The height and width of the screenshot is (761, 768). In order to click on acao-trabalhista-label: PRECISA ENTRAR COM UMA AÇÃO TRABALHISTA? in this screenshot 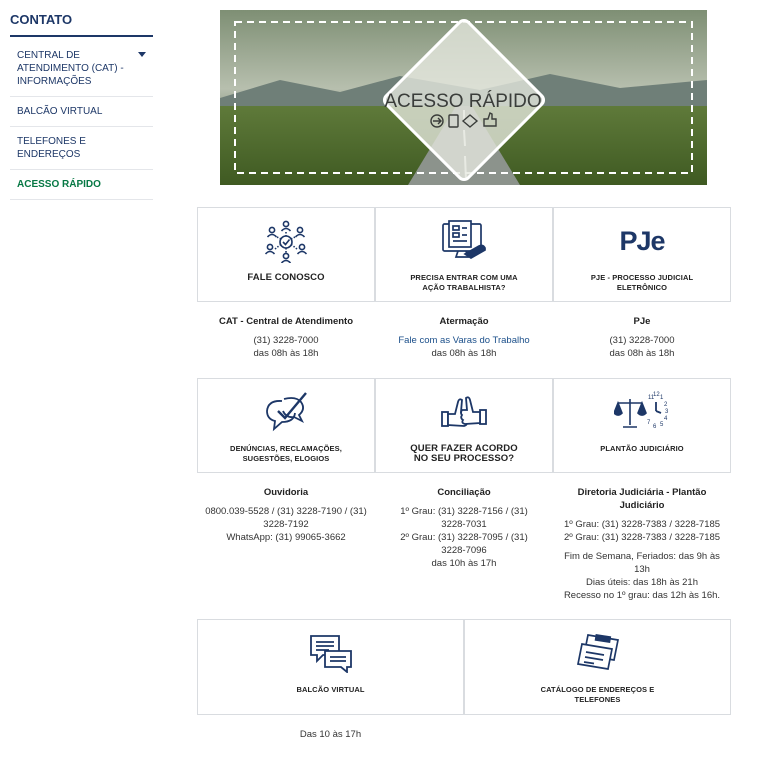, I will do `click(464, 282)`.